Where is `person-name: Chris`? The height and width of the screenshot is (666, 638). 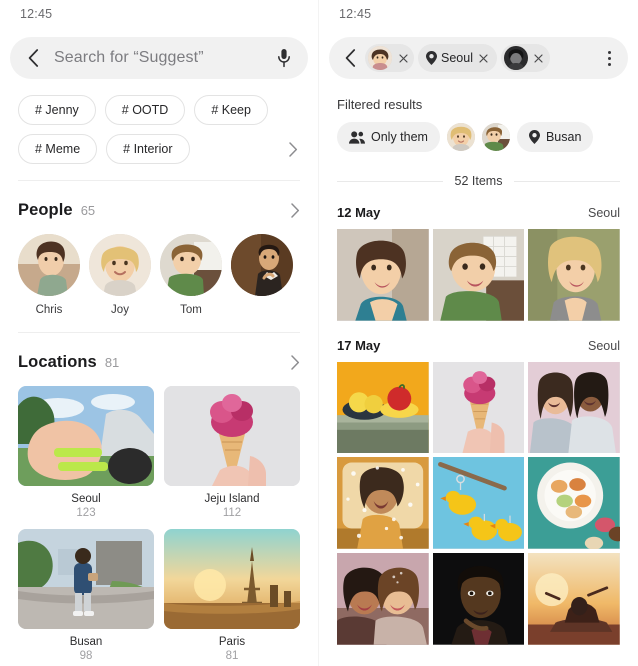
person-name: Chris is located at coordinates (49, 310).